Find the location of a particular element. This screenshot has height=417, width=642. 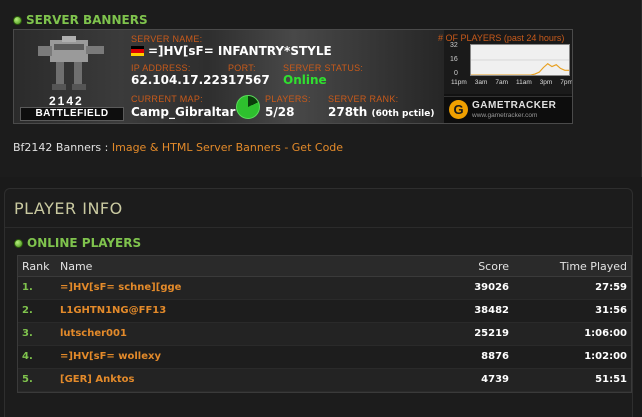

player-score: 8876 is located at coordinates (495, 356).